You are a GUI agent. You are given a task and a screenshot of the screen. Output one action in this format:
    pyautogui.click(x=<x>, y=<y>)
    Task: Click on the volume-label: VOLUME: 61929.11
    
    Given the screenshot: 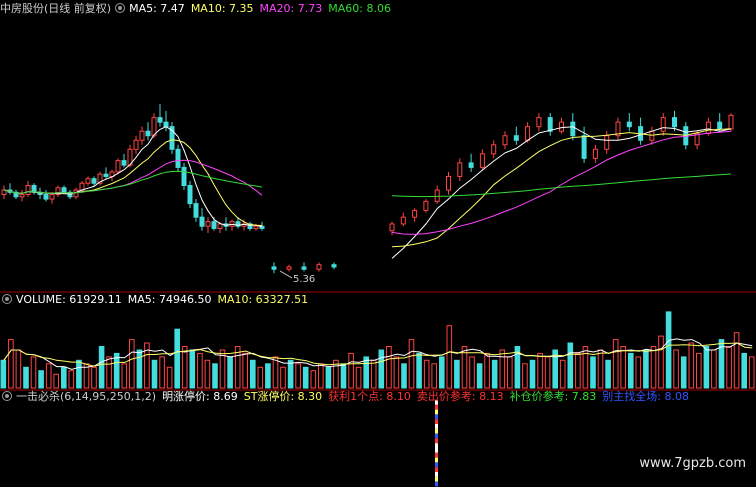 What is the action you would take?
    pyautogui.click(x=69, y=299)
    